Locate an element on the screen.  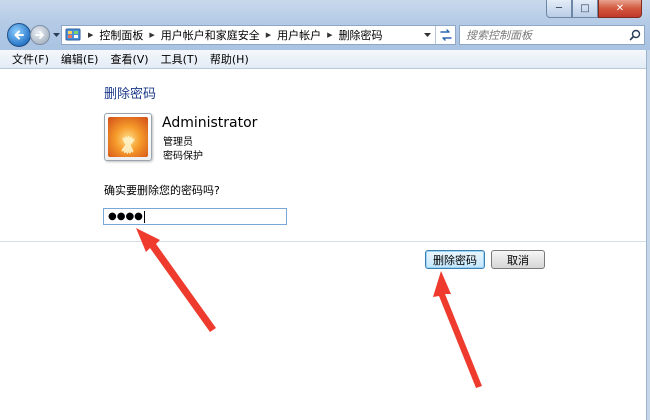
forward-arrow-icon is located at coordinates (39, 35).